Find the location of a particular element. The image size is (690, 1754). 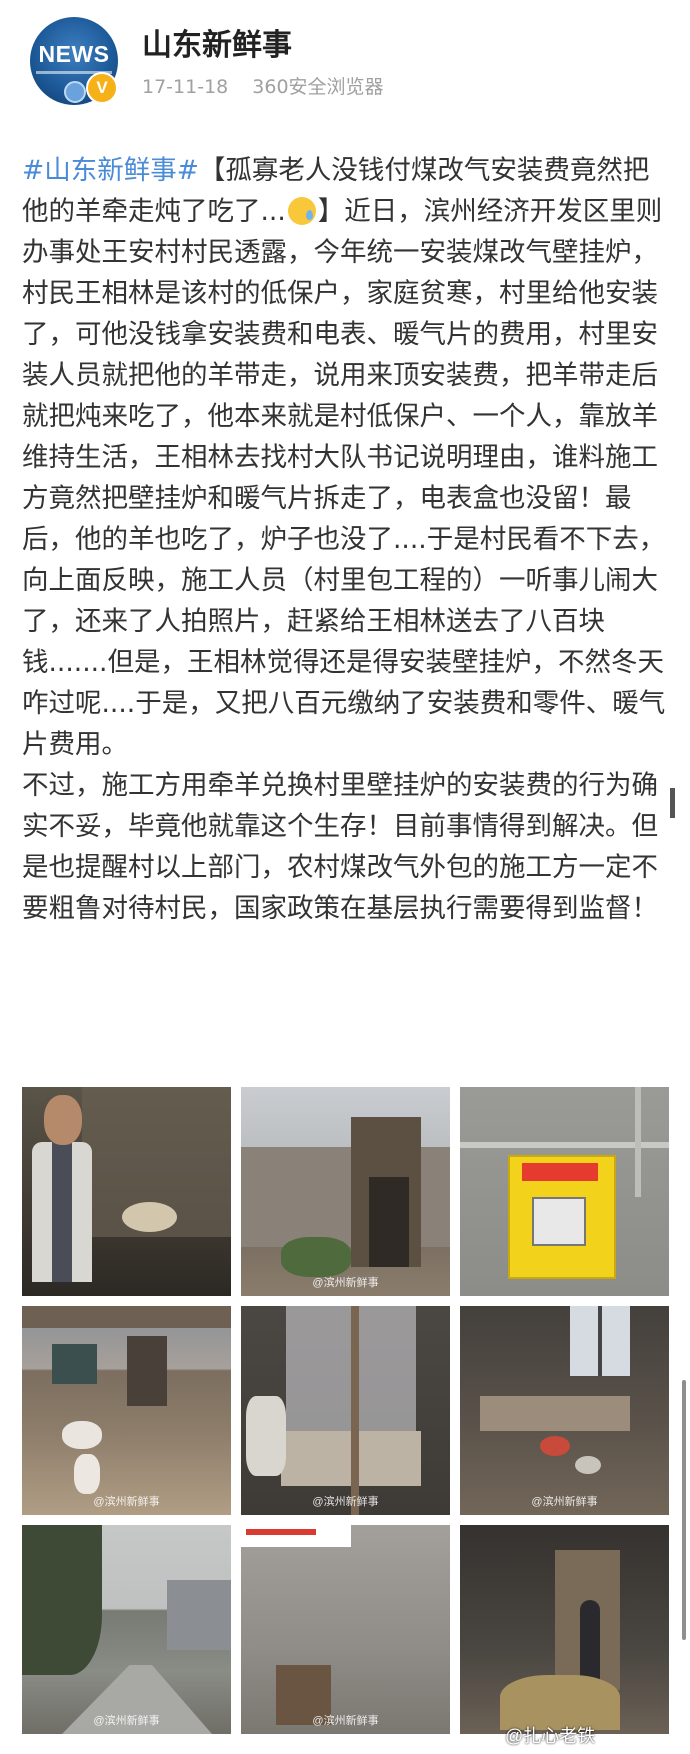

photo-gas-meter-box is located at coordinates (564, 1191).